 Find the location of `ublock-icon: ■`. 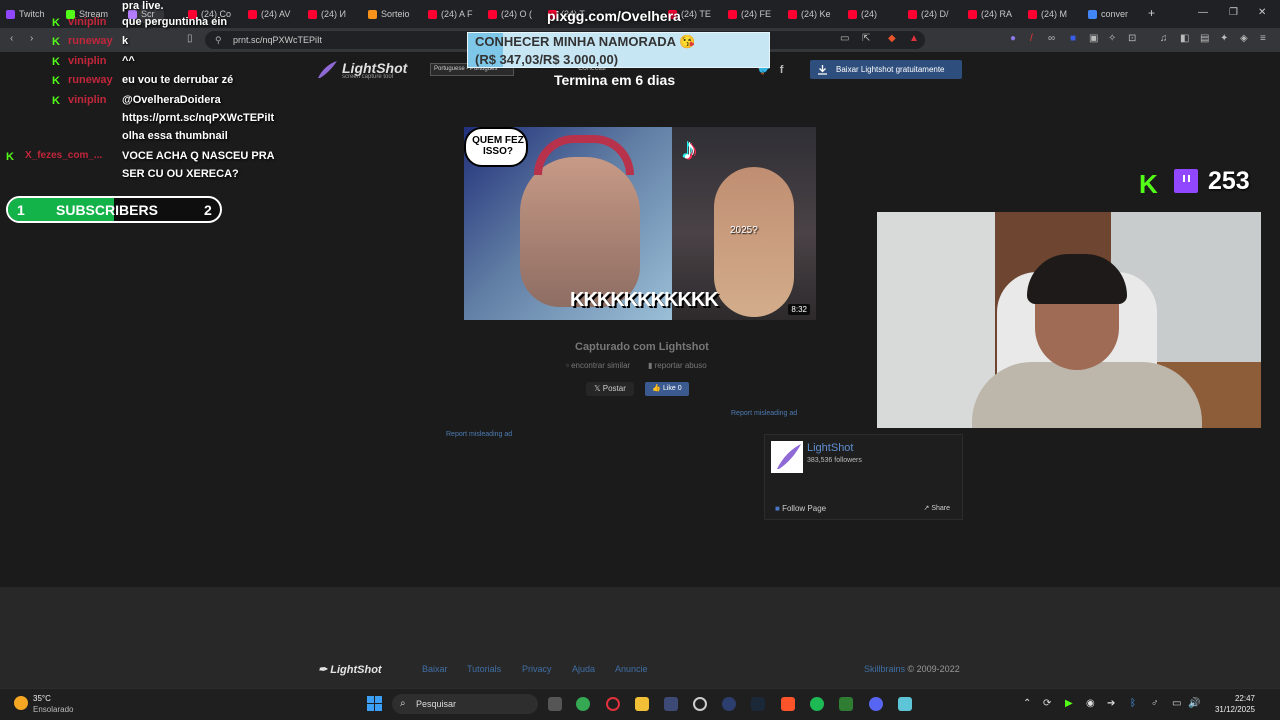

ublock-icon: ■ is located at coordinates (1073, 38).